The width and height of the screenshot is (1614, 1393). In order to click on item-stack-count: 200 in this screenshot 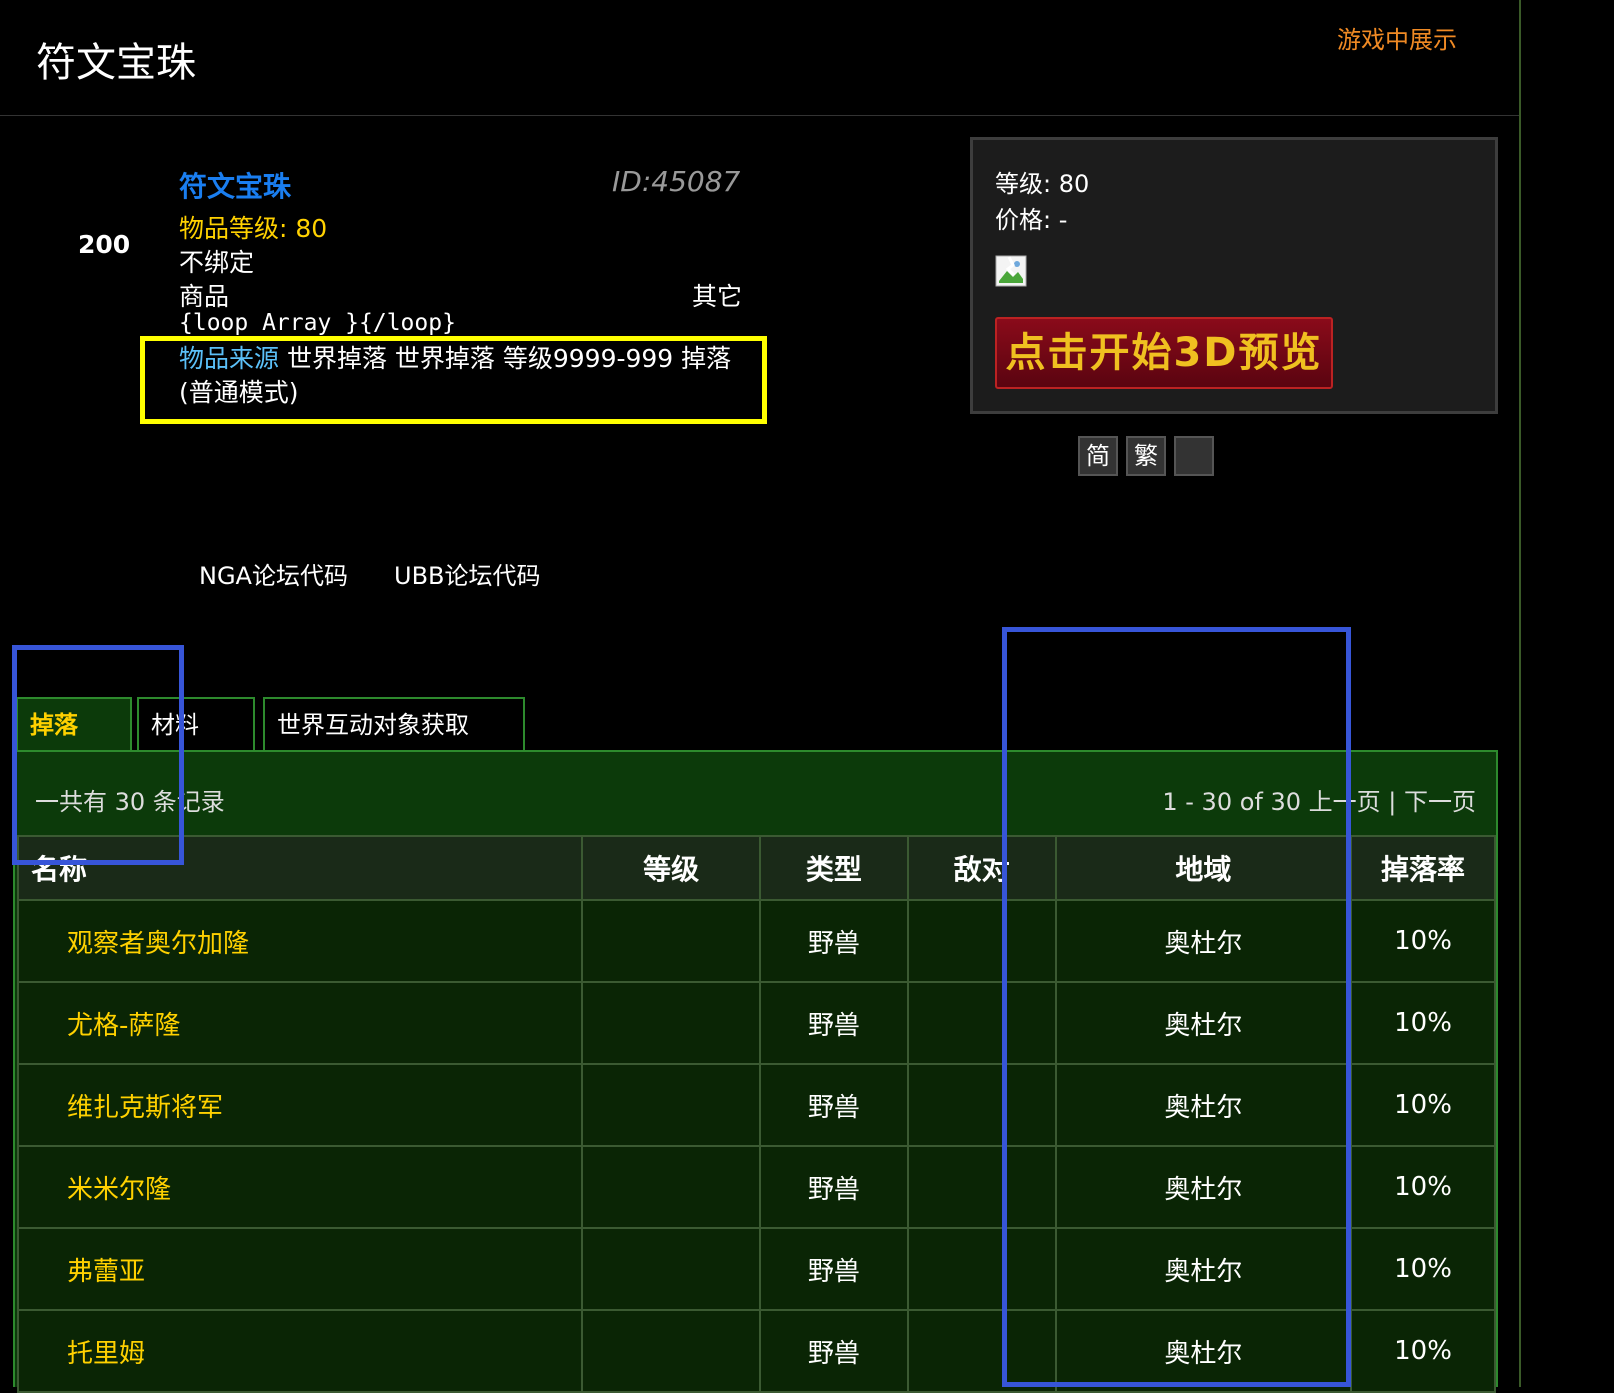, I will do `click(104, 244)`.